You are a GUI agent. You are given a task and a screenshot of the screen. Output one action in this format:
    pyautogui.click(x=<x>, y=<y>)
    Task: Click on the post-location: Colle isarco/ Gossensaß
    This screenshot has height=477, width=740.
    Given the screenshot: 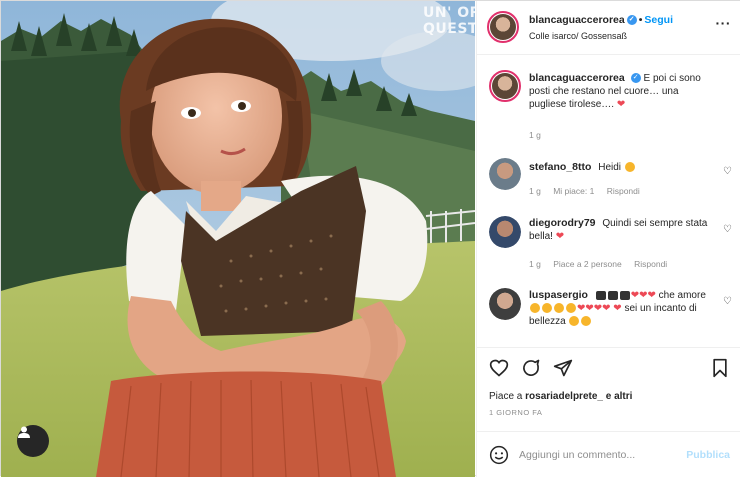 What is the action you would take?
    pyautogui.click(x=578, y=36)
    